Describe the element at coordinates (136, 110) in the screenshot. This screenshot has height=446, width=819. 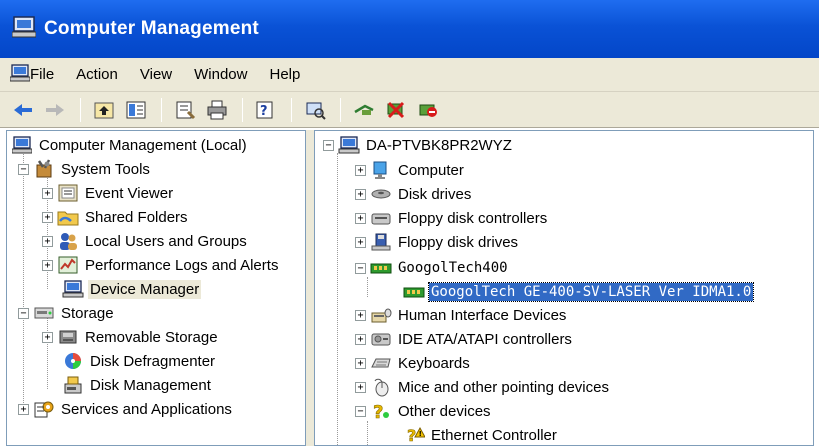
I see `show-hide-tree-icon` at that location.